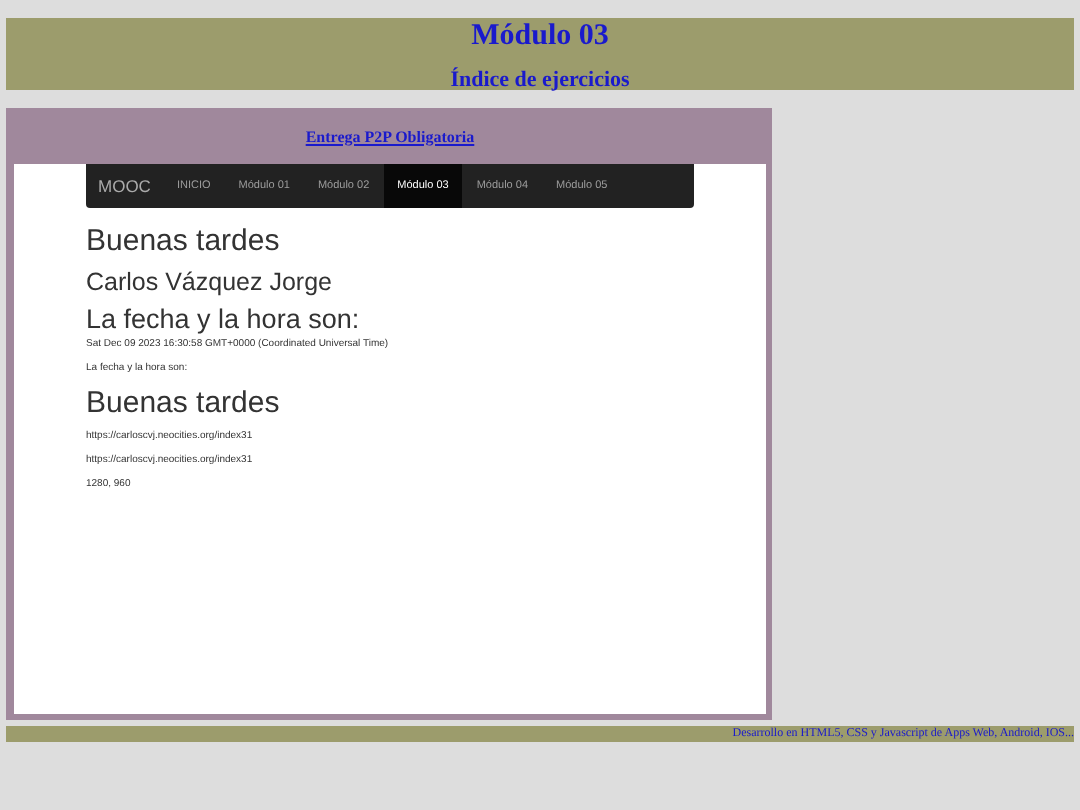  I want to click on page-title: Módulo 03, so click(540, 35).